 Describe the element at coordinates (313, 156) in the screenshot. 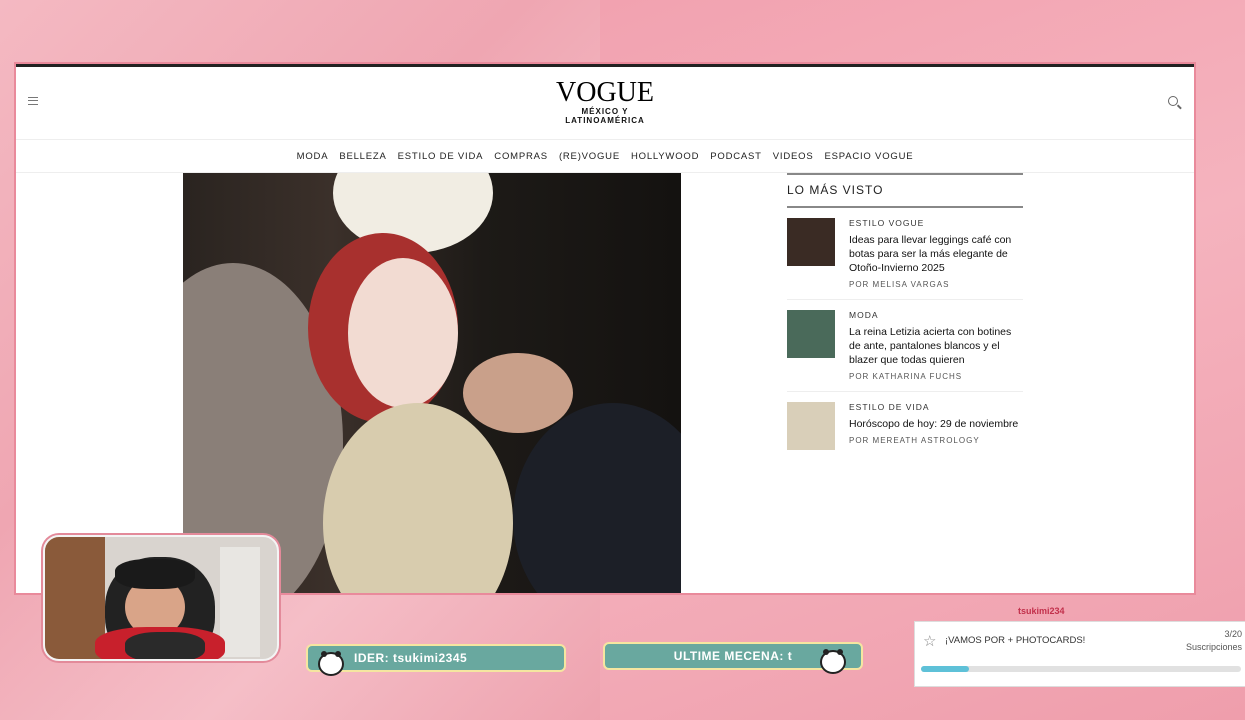

I see `nav-moda: MODA` at that location.